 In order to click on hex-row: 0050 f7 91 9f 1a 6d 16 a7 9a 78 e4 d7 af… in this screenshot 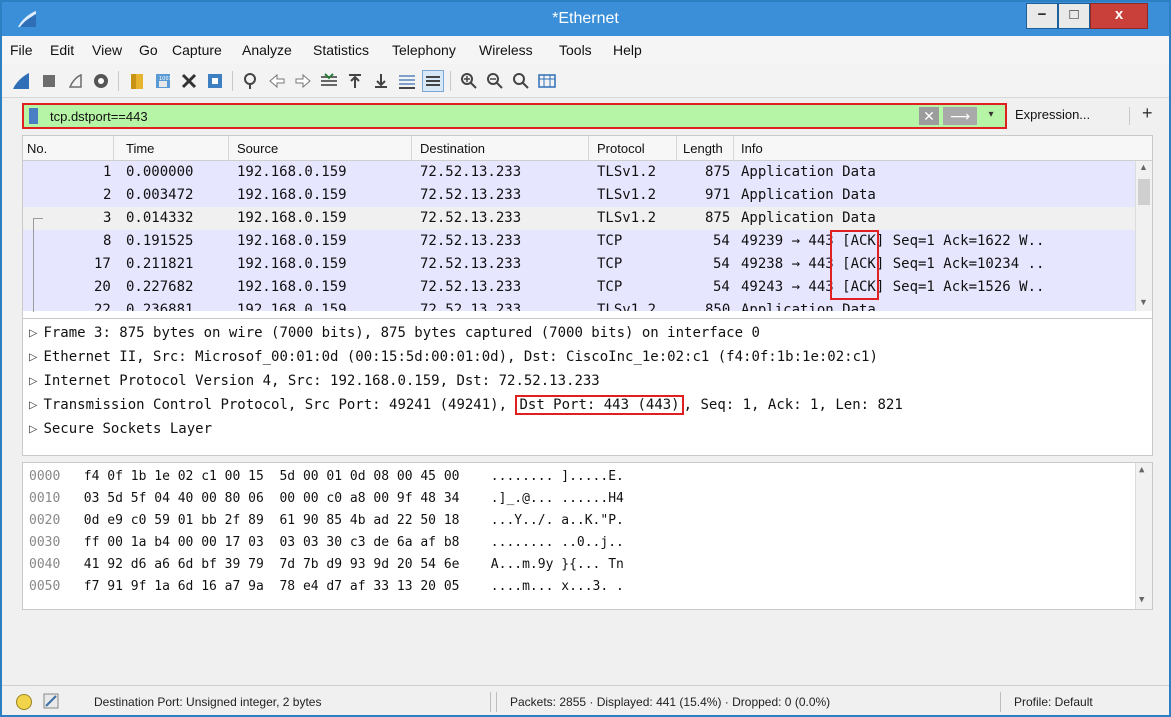, I will do `click(326, 589)`.